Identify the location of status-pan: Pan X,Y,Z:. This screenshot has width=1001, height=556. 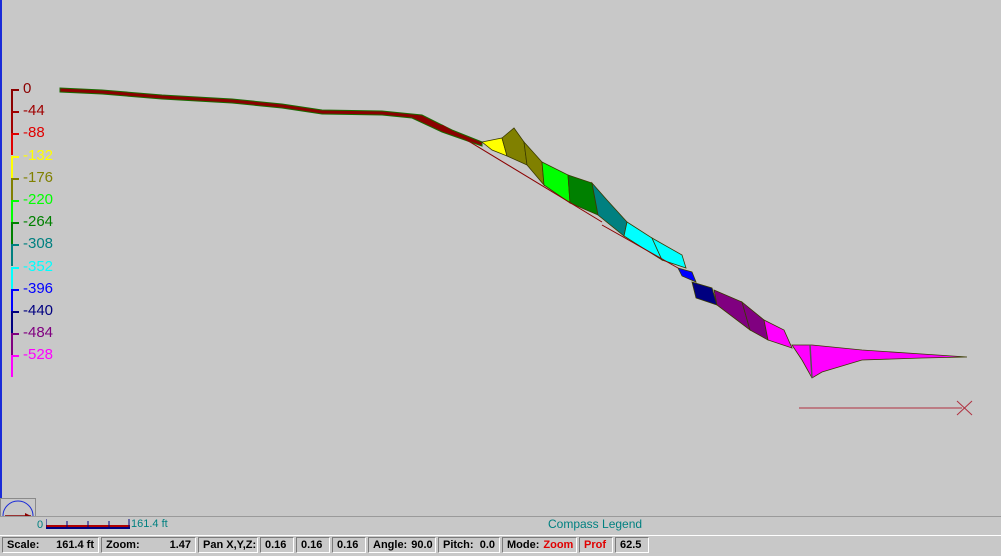
(228, 545).